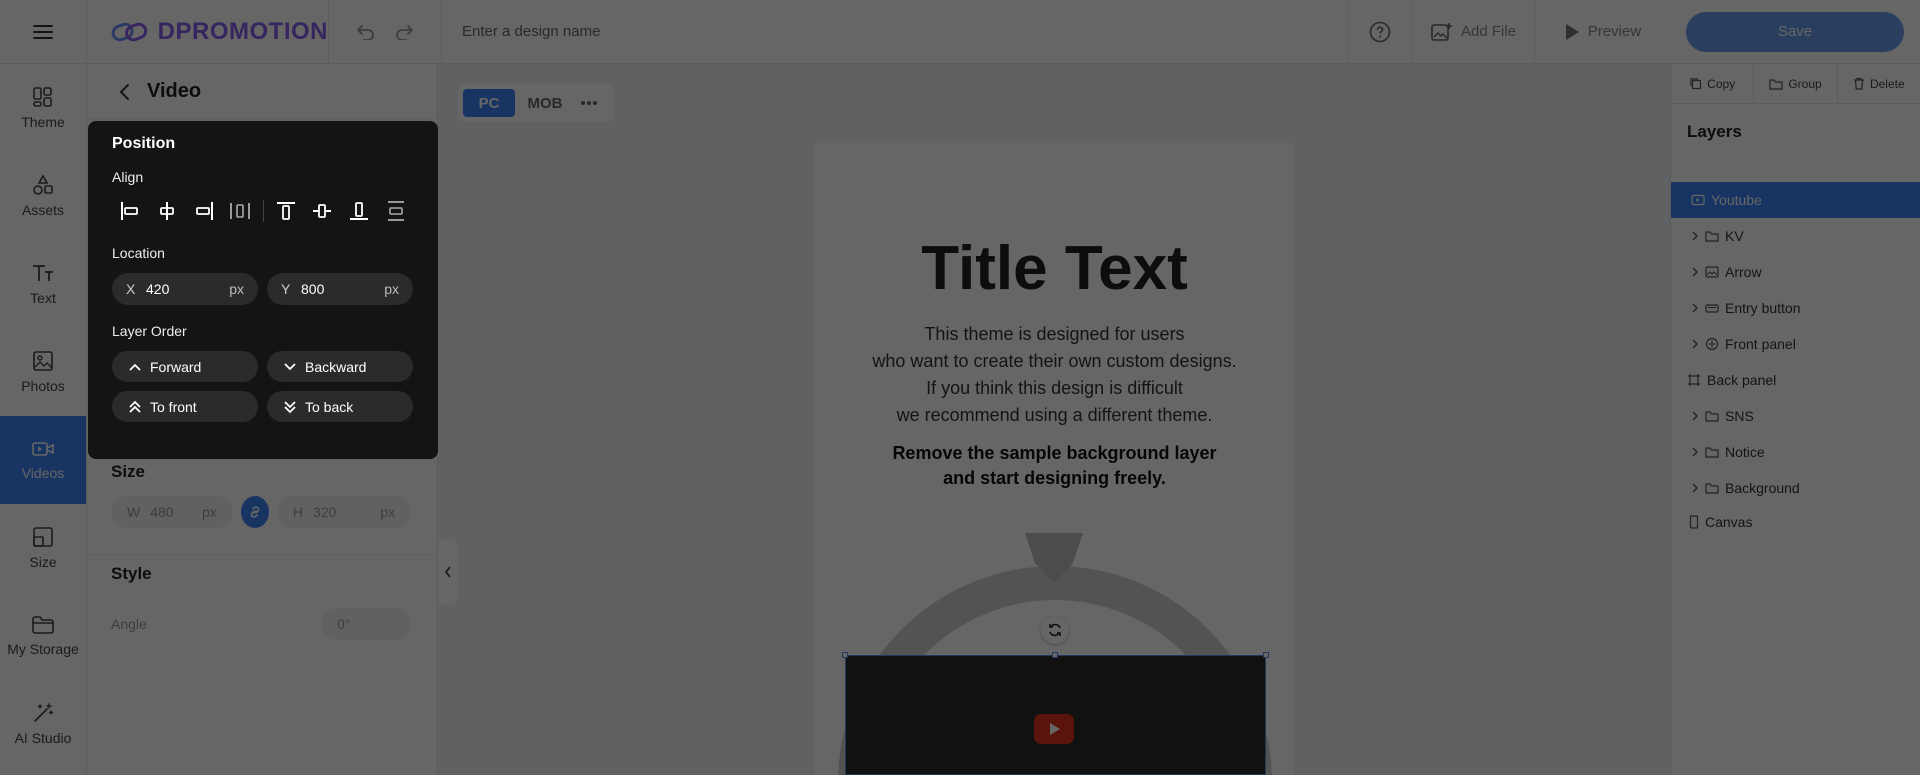  What do you see at coordinates (340, 289) in the screenshot?
I see `y-field: Y 800 px` at bounding box center [340, 289].